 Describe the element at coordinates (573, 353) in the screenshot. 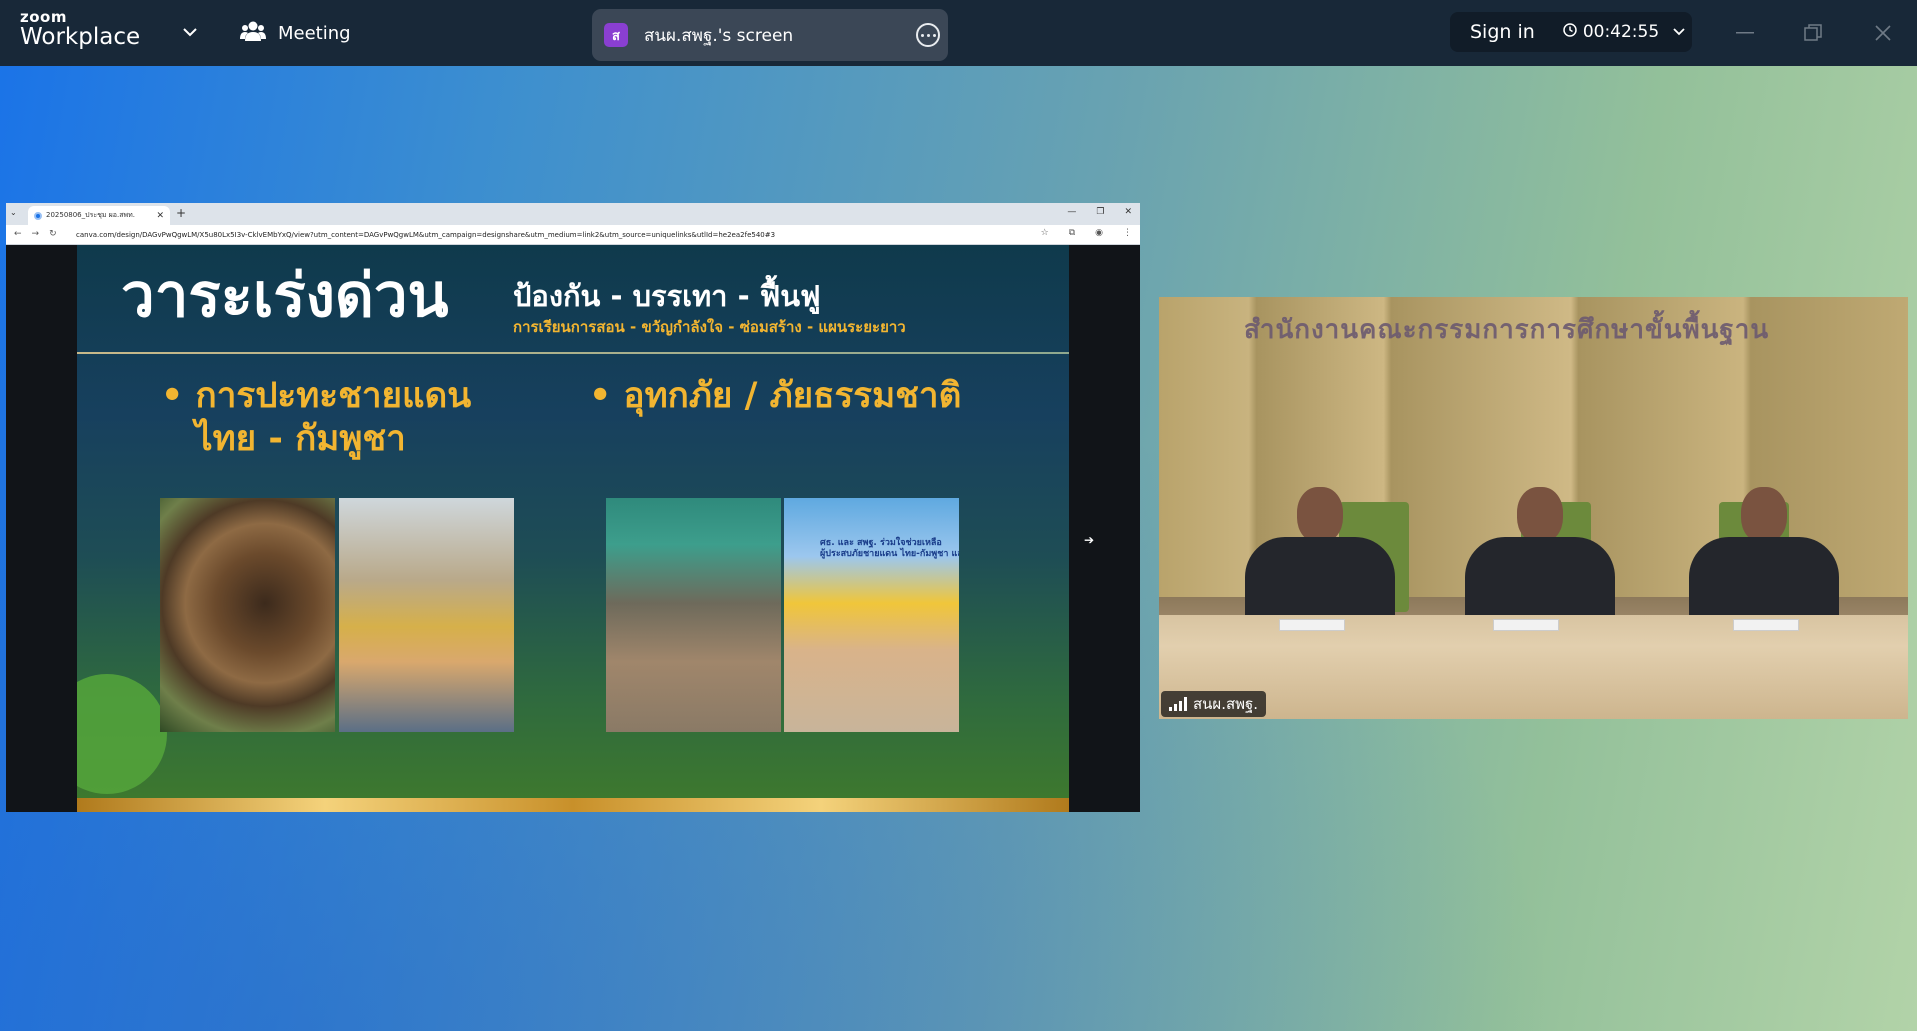

I see `slide-divider` at that location.